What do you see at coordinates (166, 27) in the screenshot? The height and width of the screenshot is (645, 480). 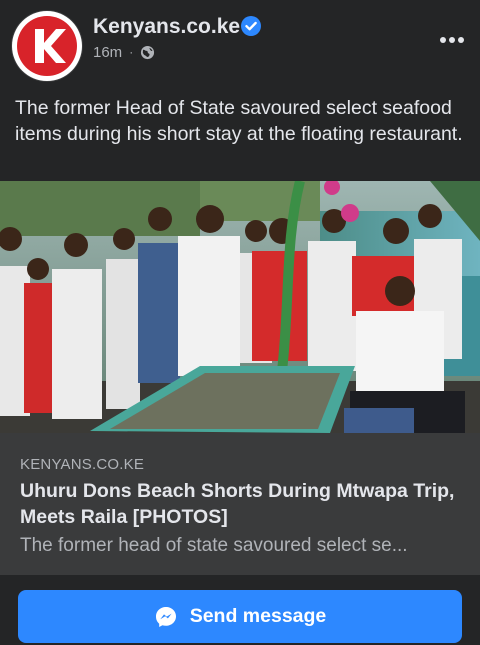 I see `page-name: Kenyans.co.ke` at bounding box center [166, 27].